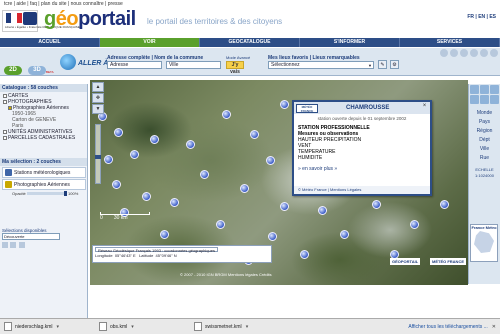 The image size is (500, 334). Describe the element at coordinates (484, 99) in the screenshot. I see `draw-icon` at that location.